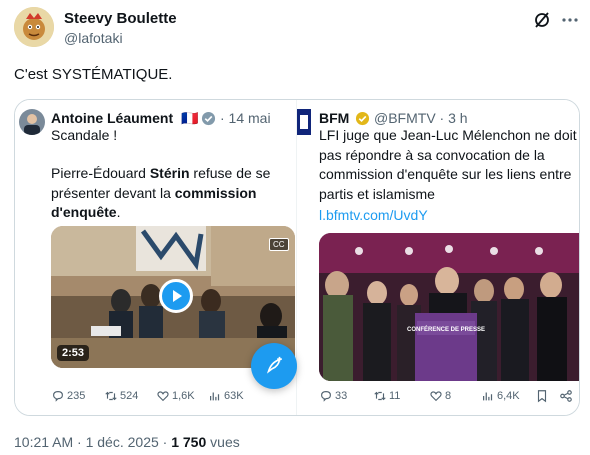 The width and height of the screenshot is (590, 455). I want to click on quoted-name-left: Antoine Léaument, so click(112, 118).